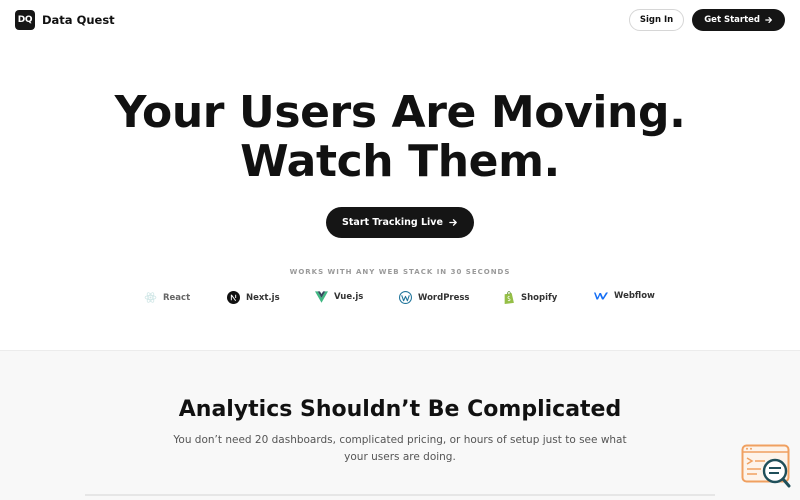 The image size is (800, 500). I want to click on chat-widget-button, so click(766, 466).